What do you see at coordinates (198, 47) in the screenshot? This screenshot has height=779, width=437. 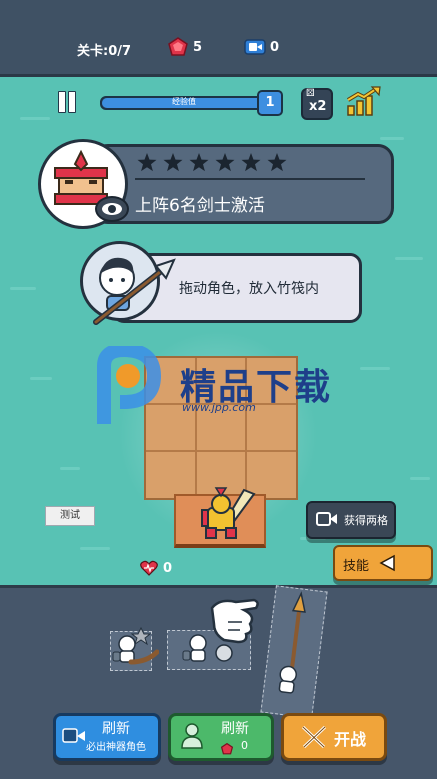 I see `gem-count: 5` at bounding box center [198, 47].